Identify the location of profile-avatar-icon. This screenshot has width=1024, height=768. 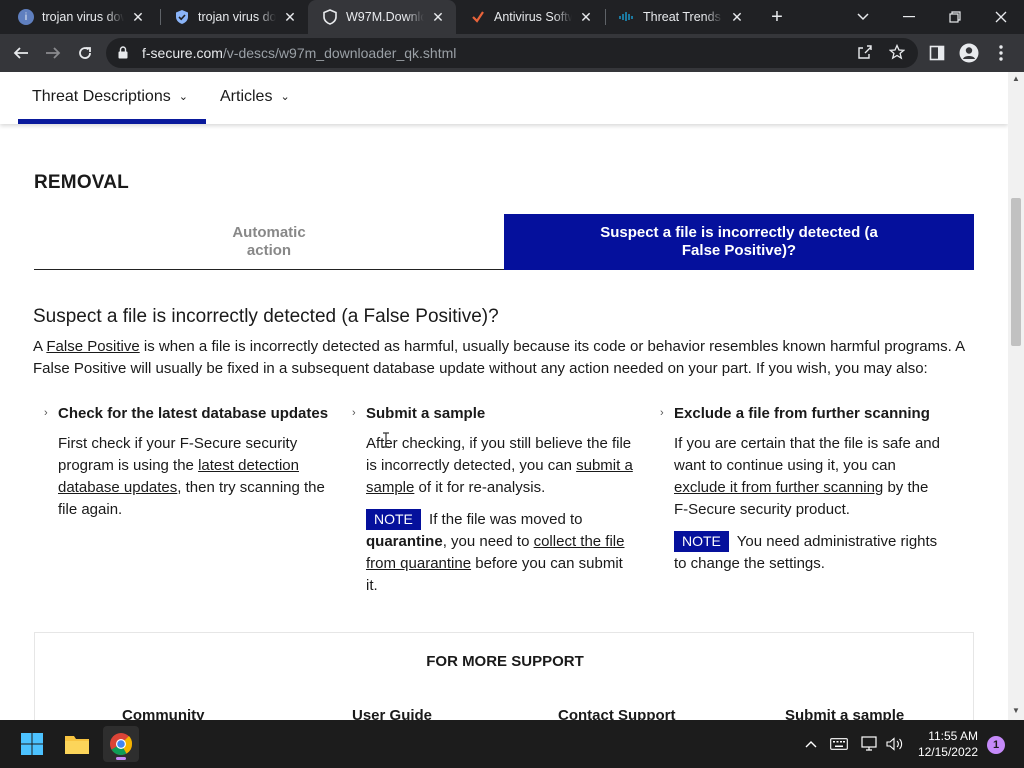
(969, 53).